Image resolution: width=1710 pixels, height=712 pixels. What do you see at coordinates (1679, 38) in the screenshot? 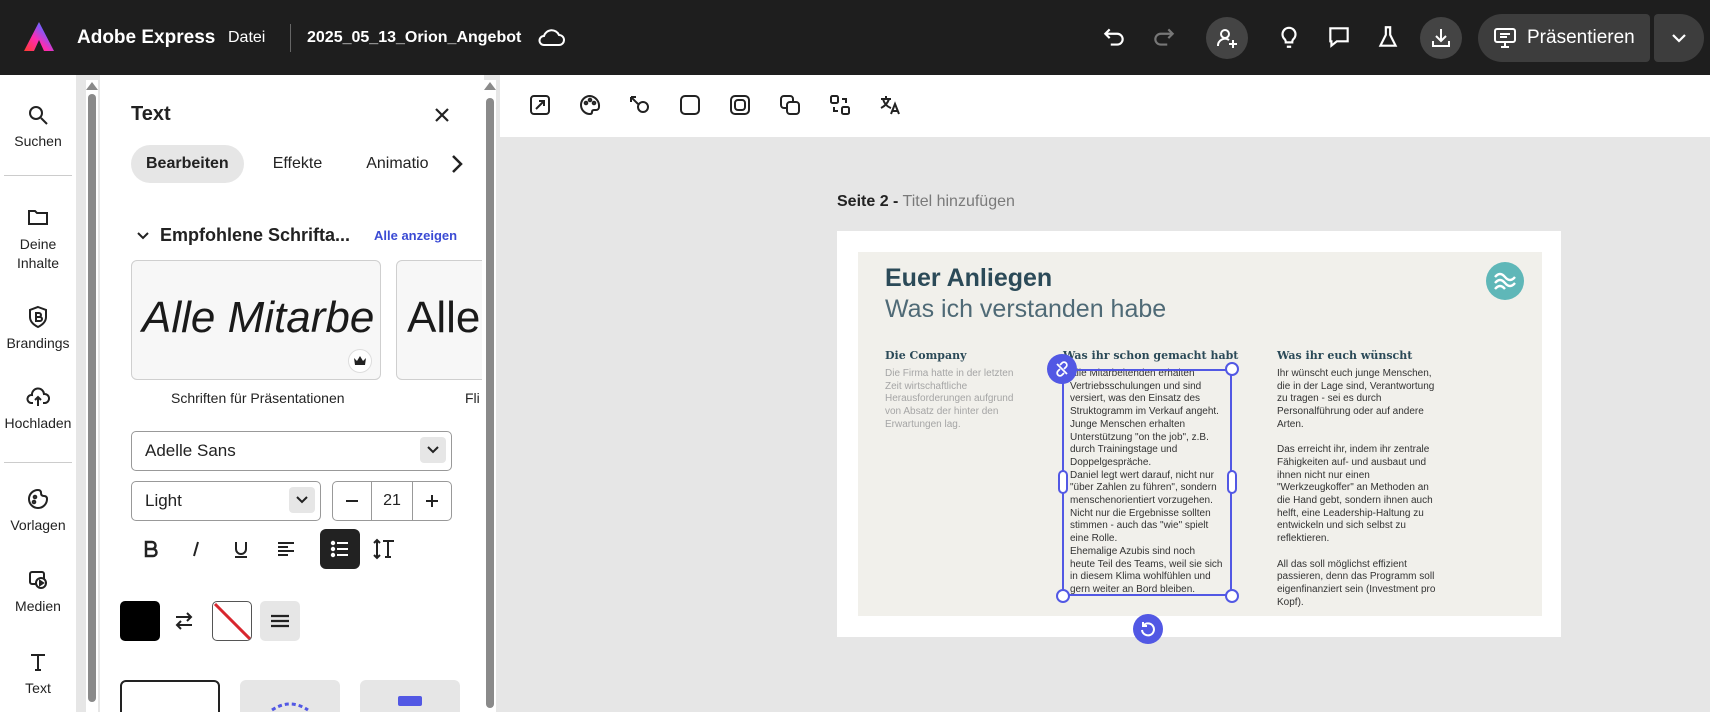
I see `present-options-button` at bounding box center [1679, 38].